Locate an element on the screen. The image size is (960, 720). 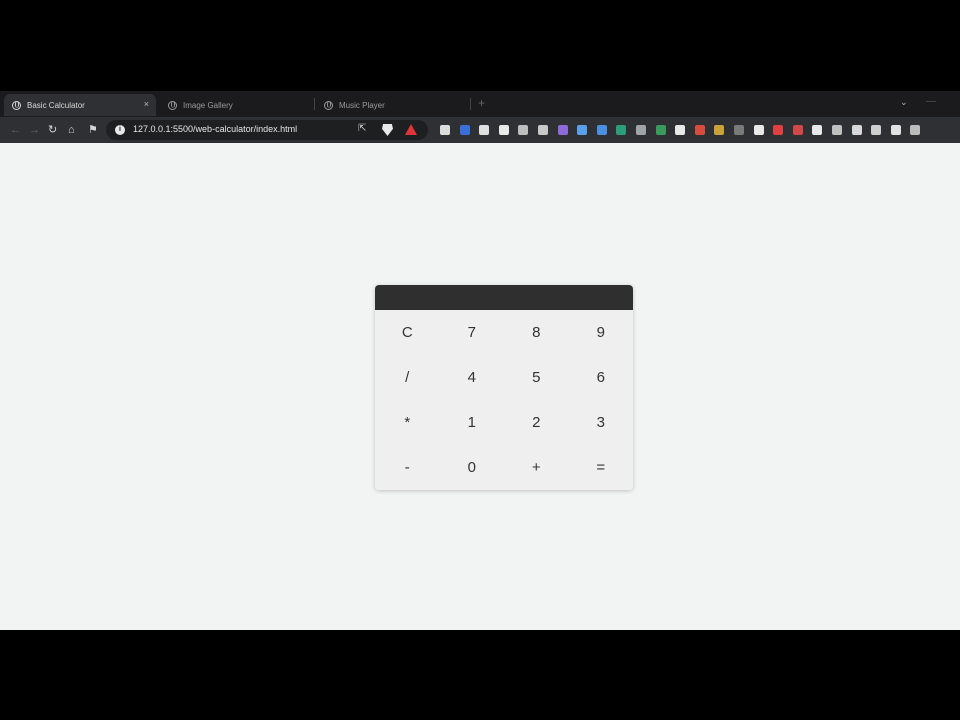
calculator: C 7 8 9 / 4 5 6 * 1 2 3 - 0 + = is located at coordinates (504, 387).